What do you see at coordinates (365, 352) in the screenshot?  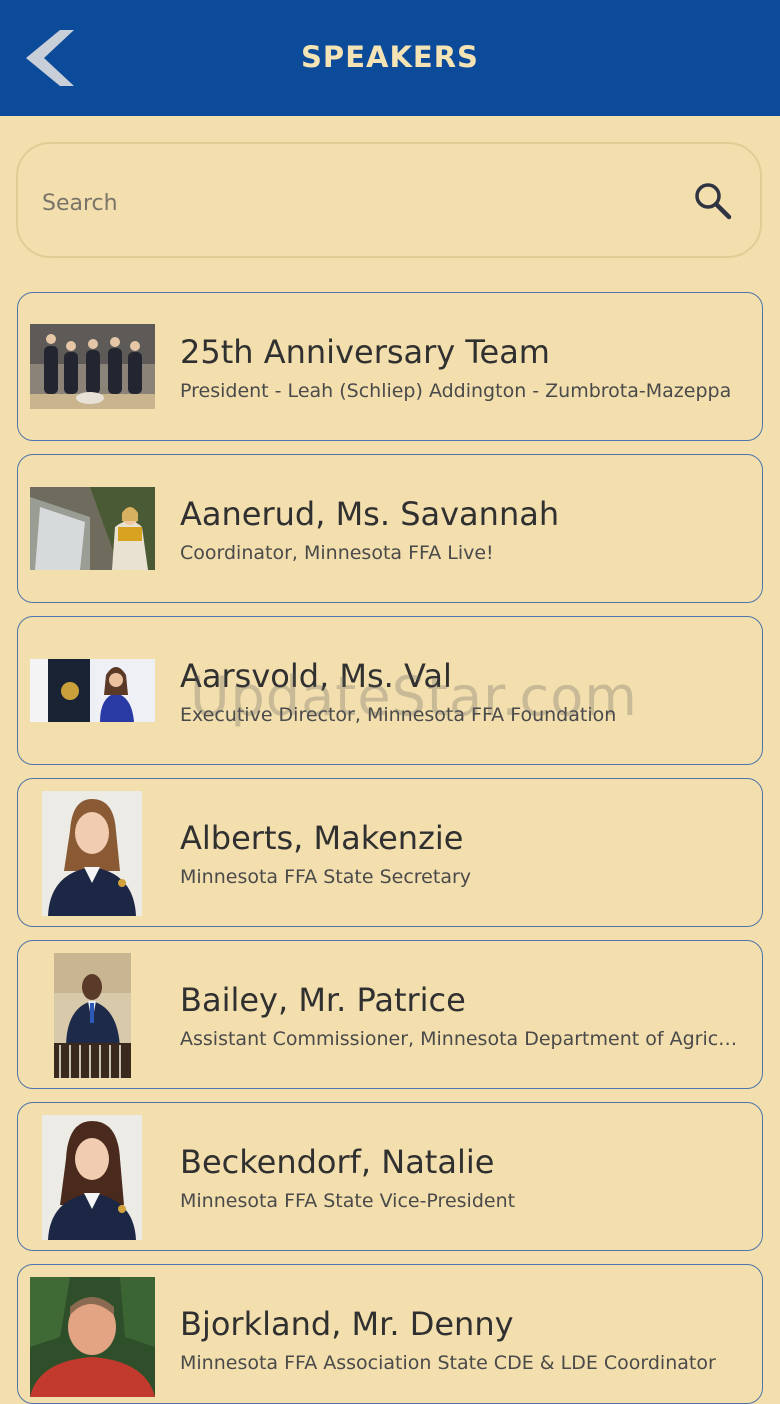 I see `speaker-name: 25th Anniversary Team` at bounding box center [365, 352].